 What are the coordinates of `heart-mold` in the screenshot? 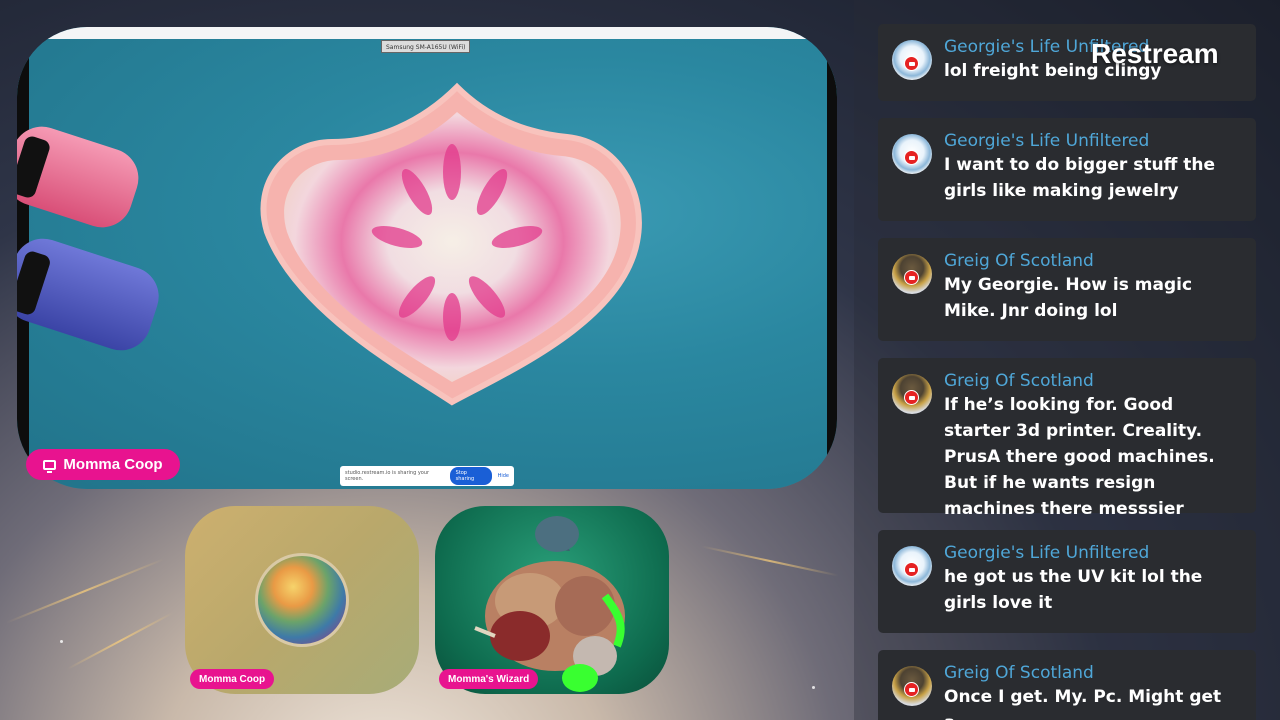 It's located at (451, 244).